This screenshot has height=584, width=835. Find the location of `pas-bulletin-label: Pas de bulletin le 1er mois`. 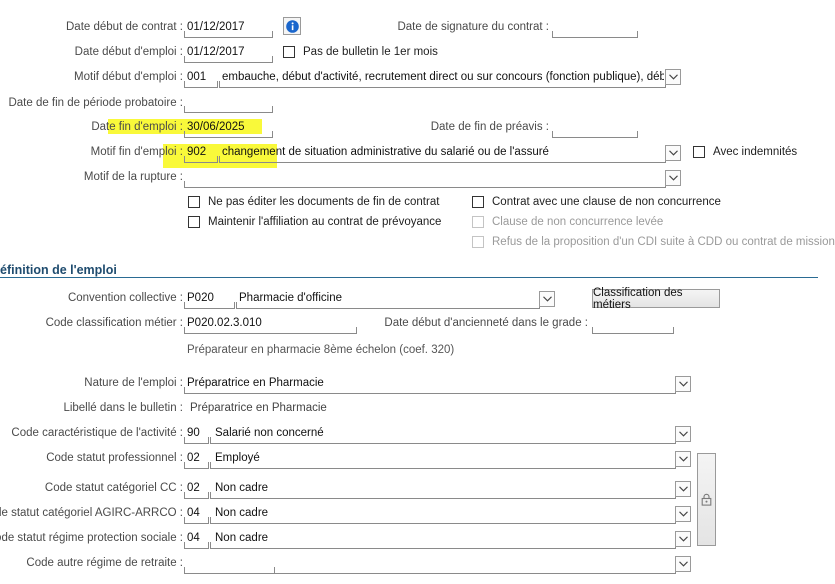

pas-bulletin-label: Pas de bulletin le 1er mois is located at coordinates (370, 52).